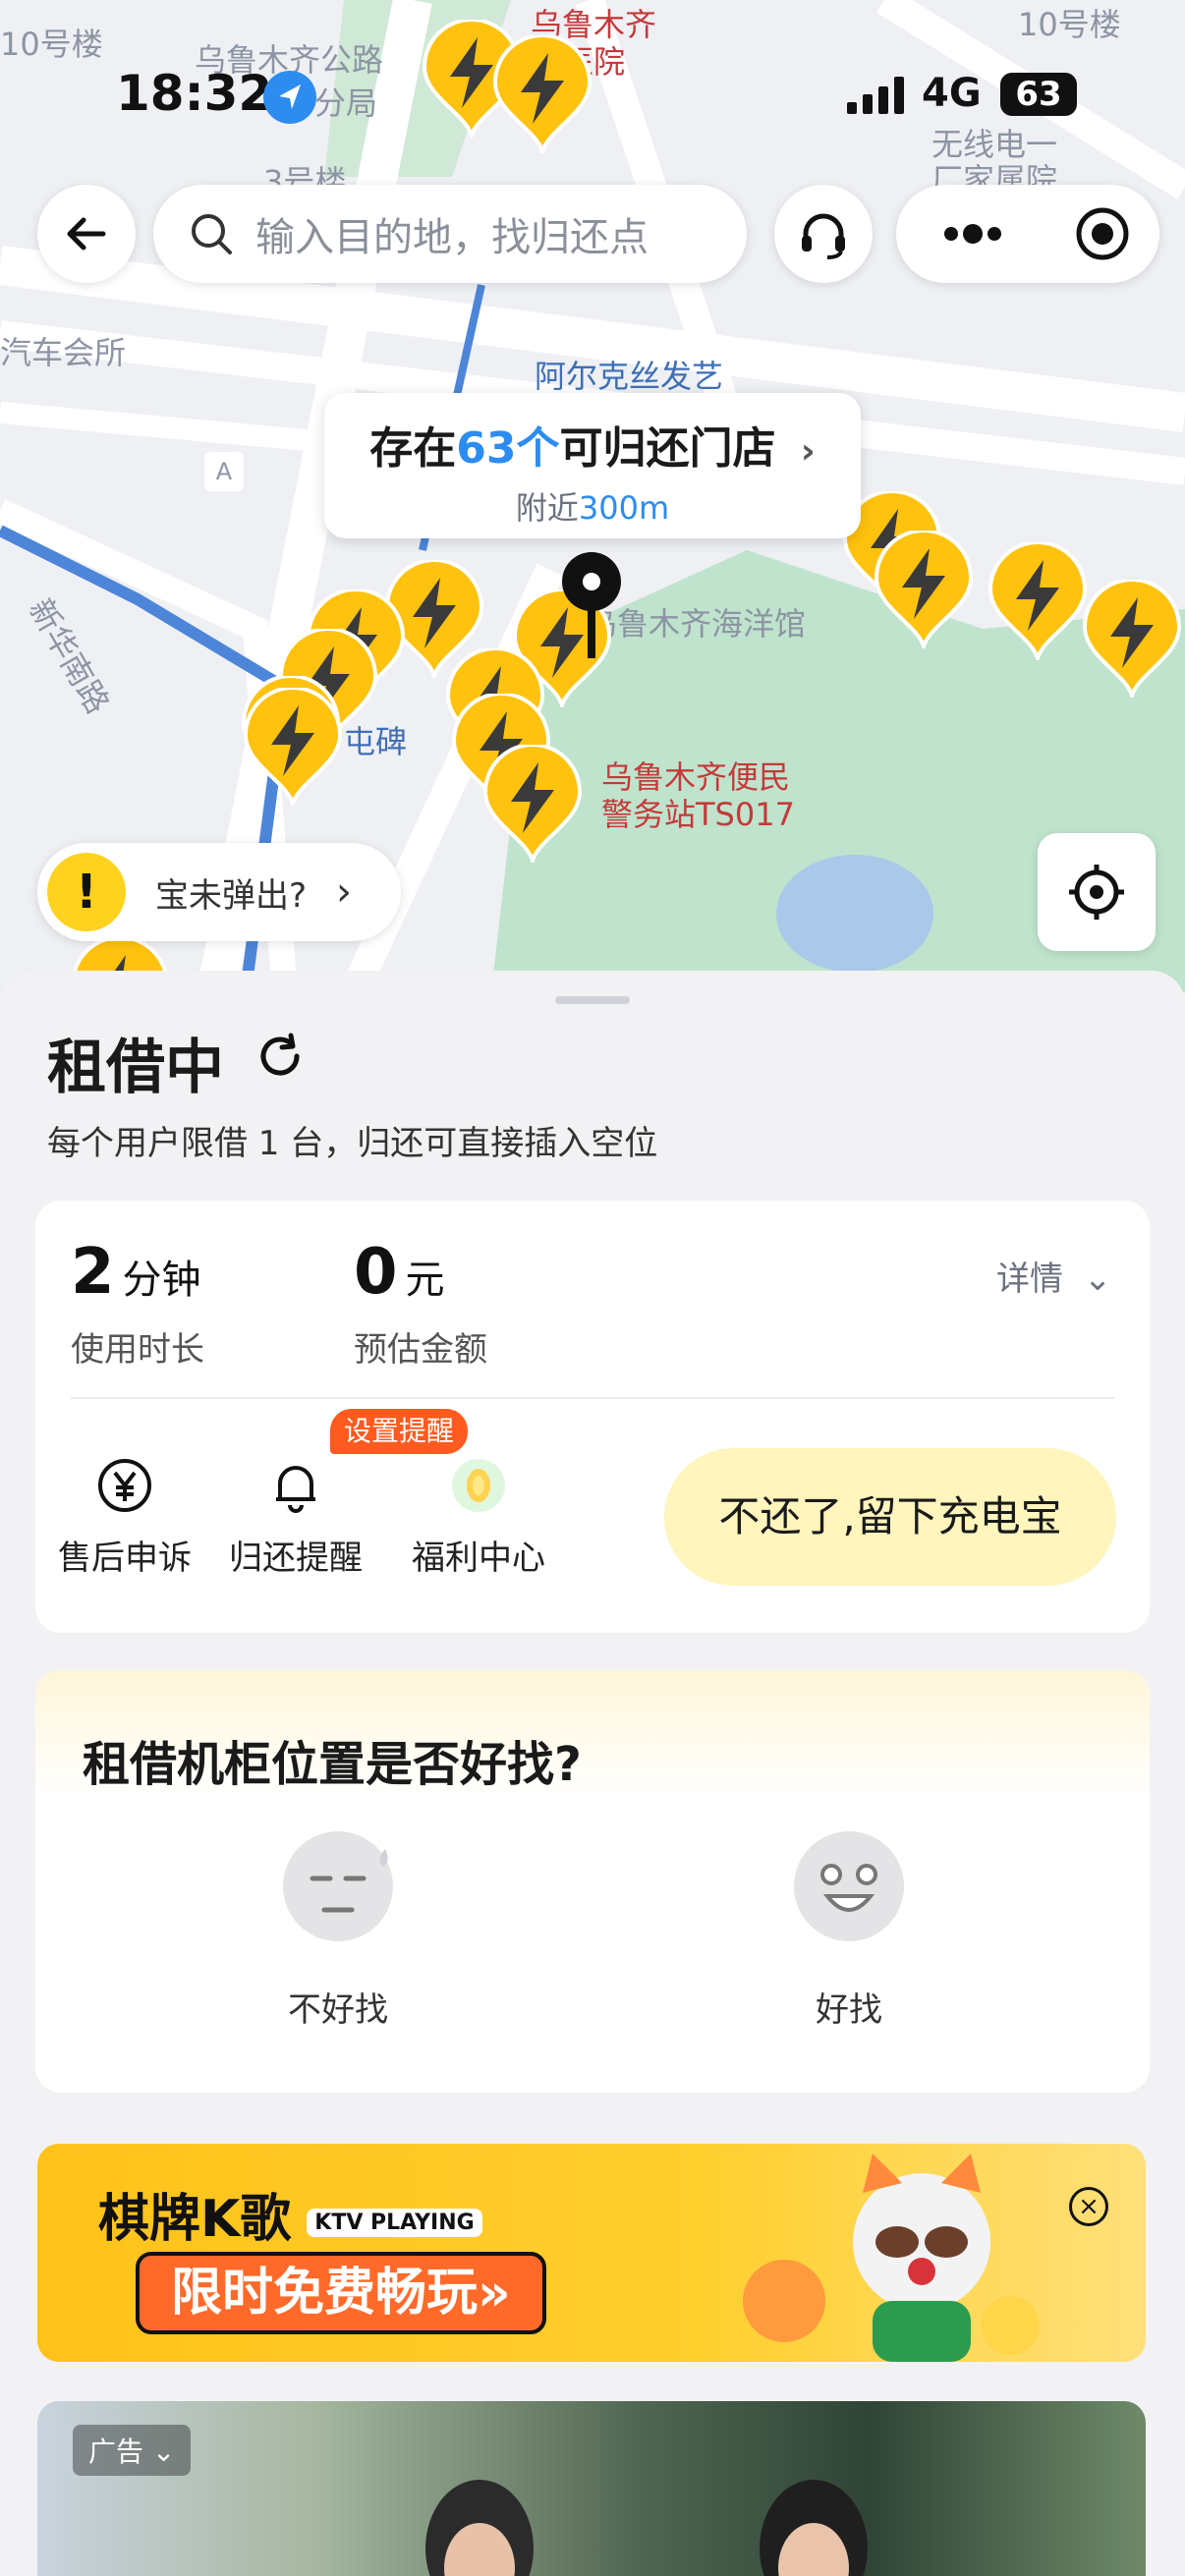 The width and height of the screenshot is (1185, 2576). I want to click on ad-people-image, so click(647, 2528).